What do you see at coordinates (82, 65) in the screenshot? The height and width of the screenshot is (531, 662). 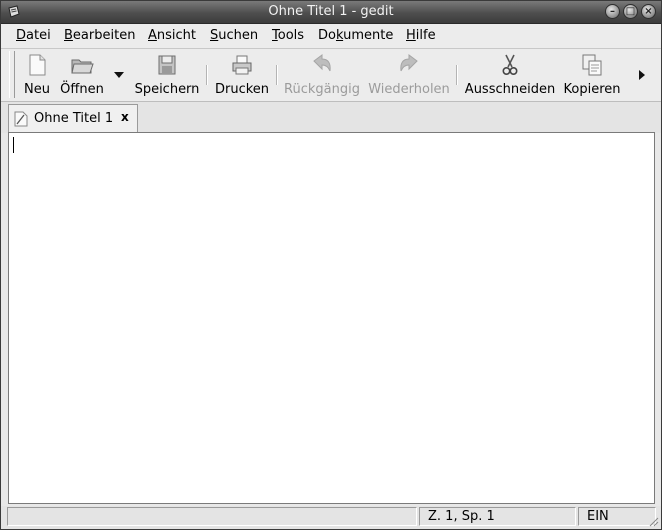 I see `folder-icon` at bounding box center [82, 65].